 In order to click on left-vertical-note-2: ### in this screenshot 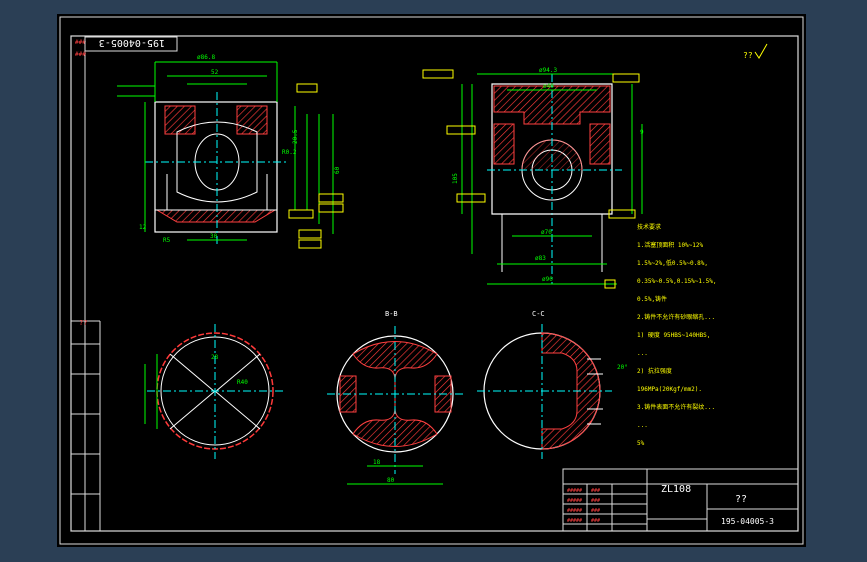, I will do `click(80, 54)`.